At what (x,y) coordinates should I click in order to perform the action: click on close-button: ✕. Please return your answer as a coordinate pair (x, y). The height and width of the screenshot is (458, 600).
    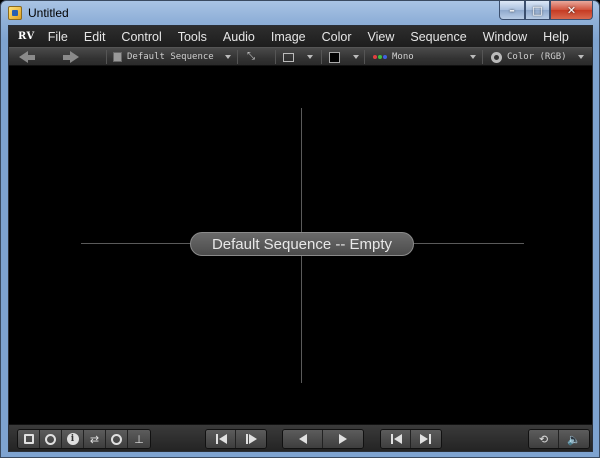
    Looking at the image, I should click on (571, 10).